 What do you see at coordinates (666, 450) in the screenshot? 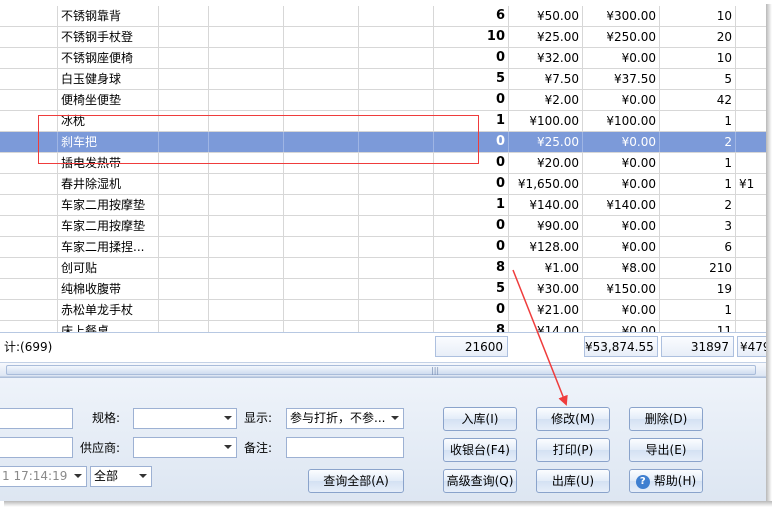
I see `export-button: 导出(E)` at bounding box center [666, 450].